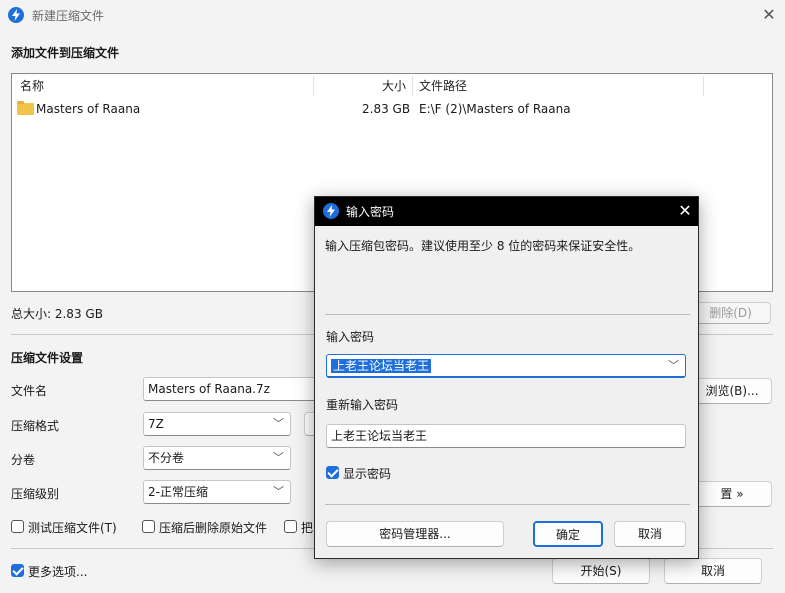  What do you see at coordinates (148, 526) in the screenshot?
I see `delete-after-checkbox` at bounding box center [148, 526].